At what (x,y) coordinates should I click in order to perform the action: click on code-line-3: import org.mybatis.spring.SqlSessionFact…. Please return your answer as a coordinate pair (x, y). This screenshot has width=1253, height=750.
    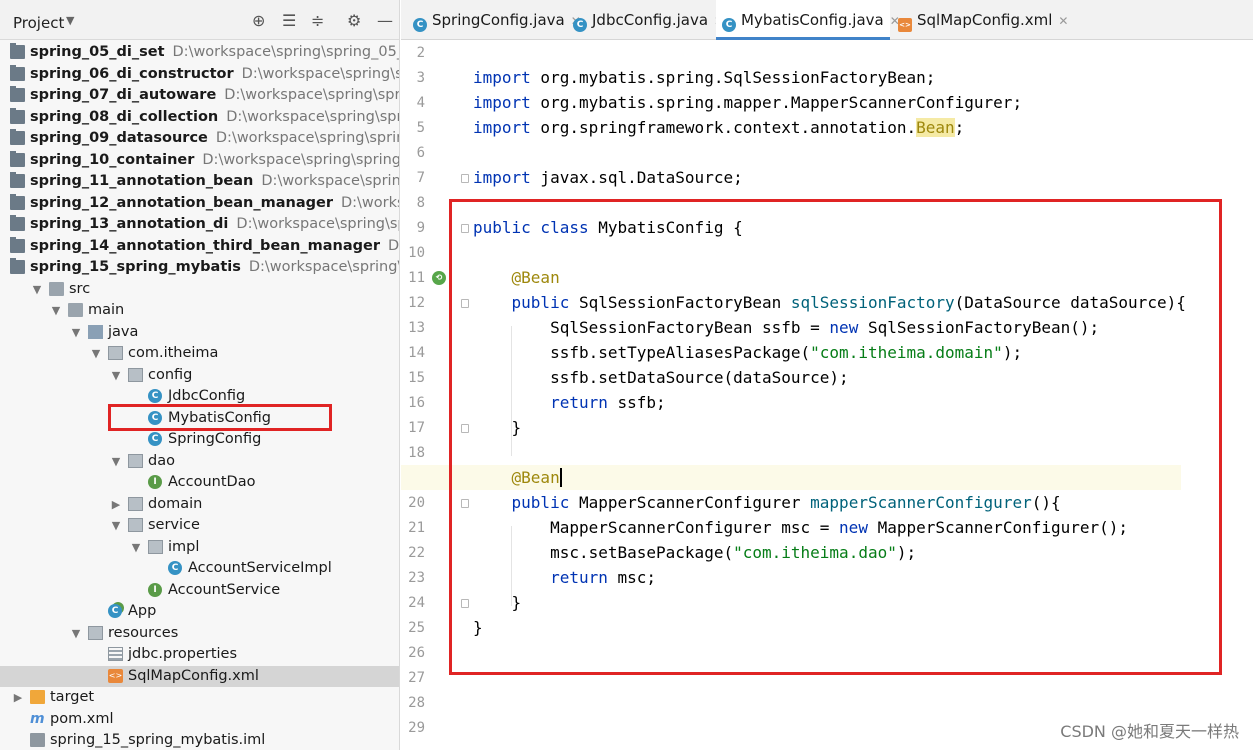
    Looking at the image, I should click on (704, 77).